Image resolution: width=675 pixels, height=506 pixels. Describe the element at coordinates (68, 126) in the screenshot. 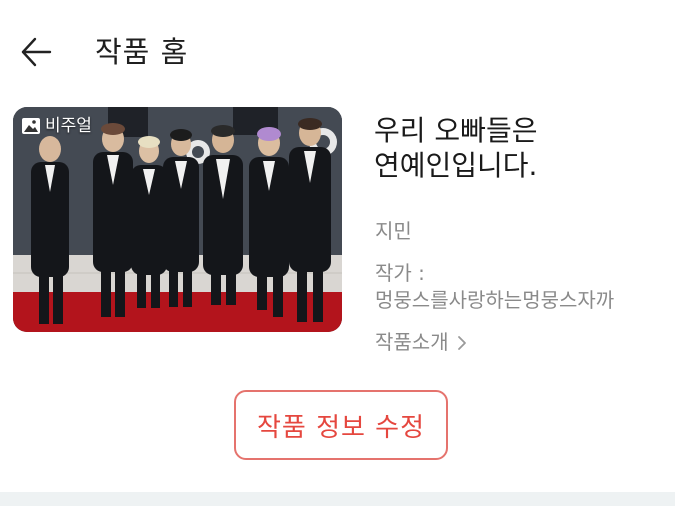

I see `visual-badge-label: 비주얼` at that location.